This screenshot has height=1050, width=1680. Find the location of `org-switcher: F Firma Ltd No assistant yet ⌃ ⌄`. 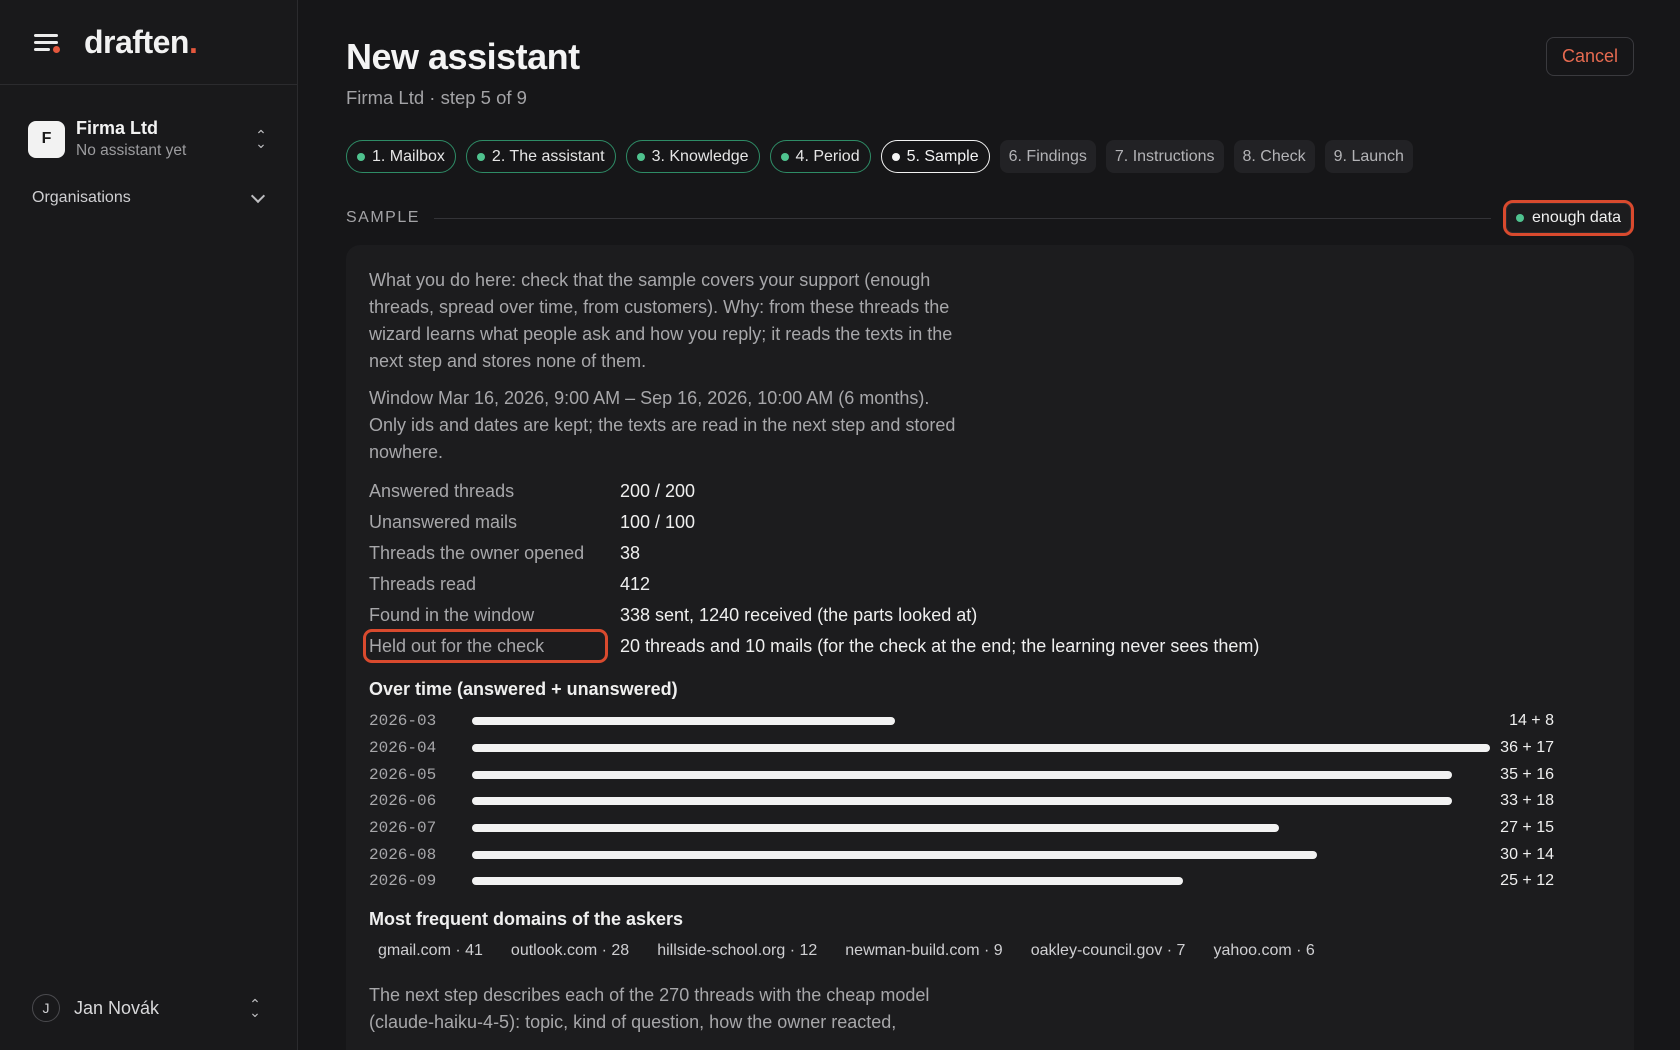

org-switcher: F Firma Ltd No assistant yet ⌃ ⌄ is located at coordinates (148, 139).